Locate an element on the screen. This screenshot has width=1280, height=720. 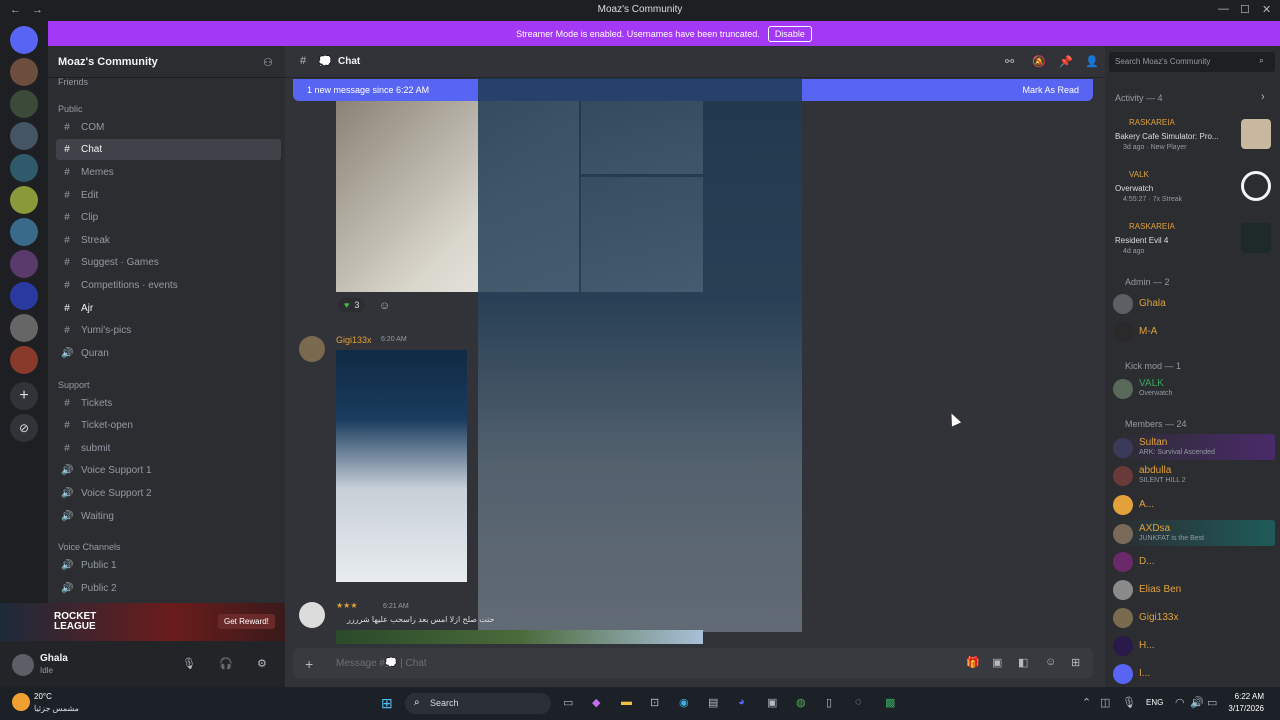
wifi-icon: ◠ is located at coordinates (1180, 702).